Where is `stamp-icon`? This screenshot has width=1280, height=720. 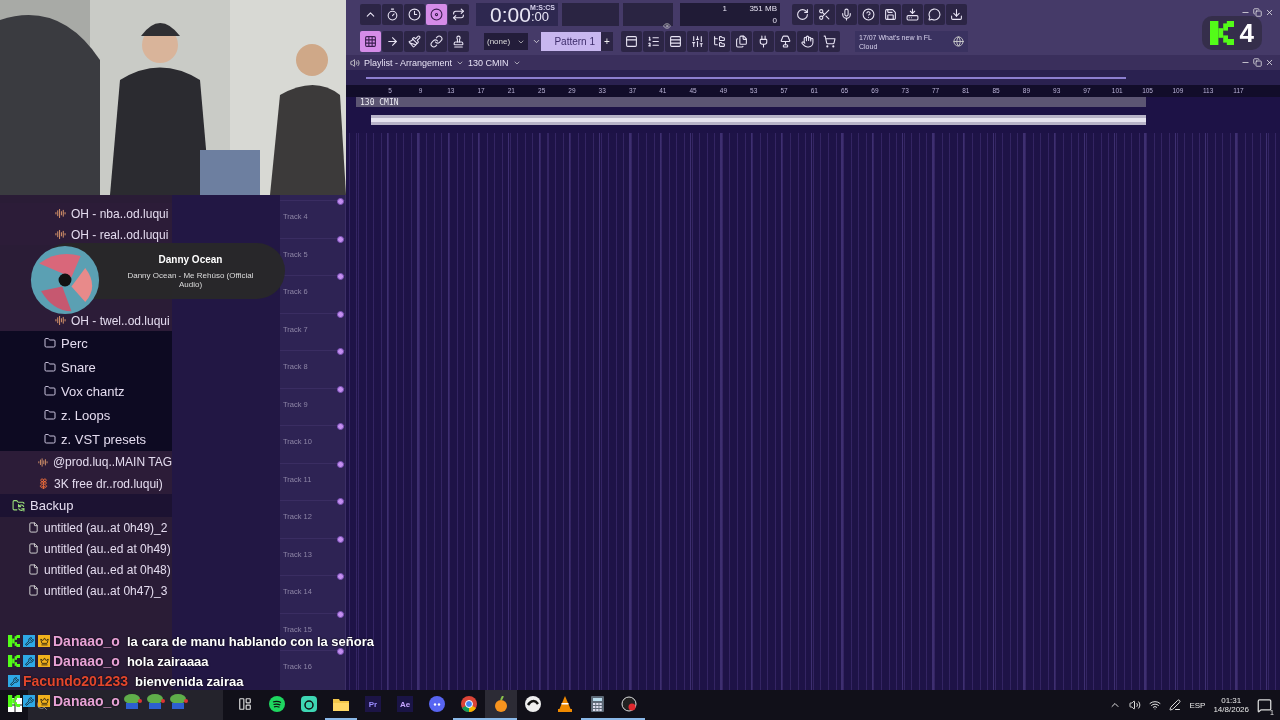 stamp-icon is located at coordinates (458, 41).